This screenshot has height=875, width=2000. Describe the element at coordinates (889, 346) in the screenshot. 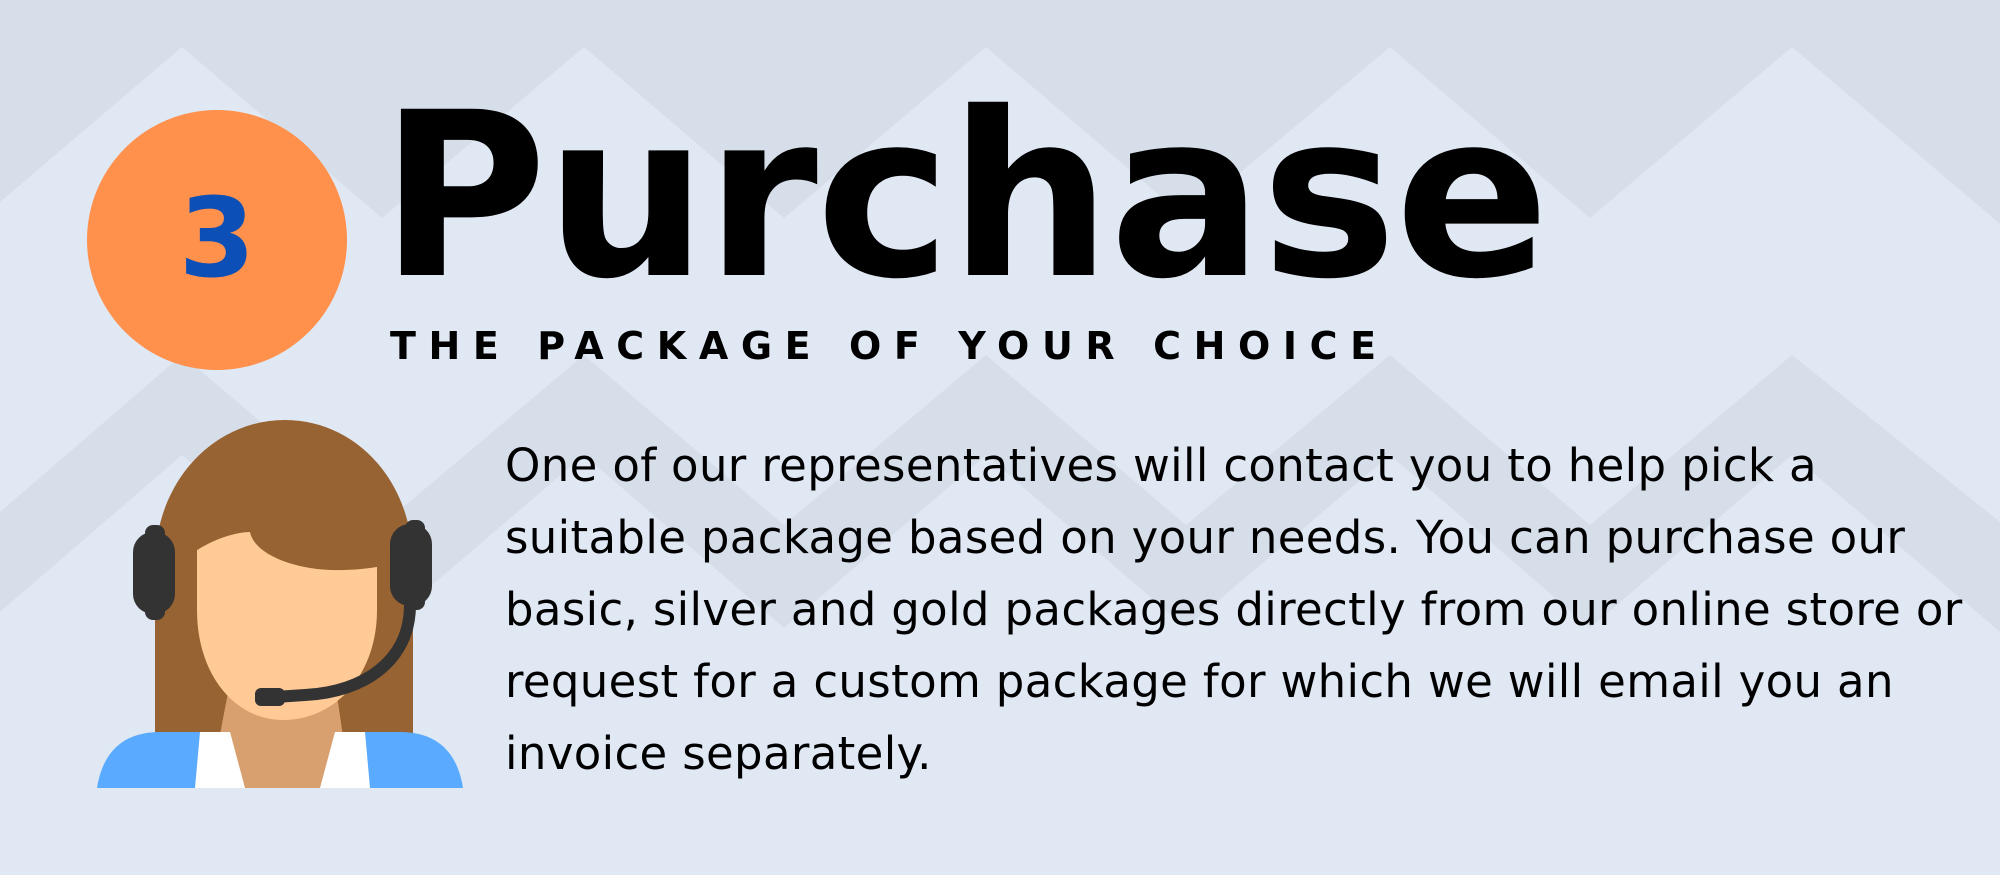

I see `page-subtitle: THE PACKAGE OF YOUR CHOICE` at that location.